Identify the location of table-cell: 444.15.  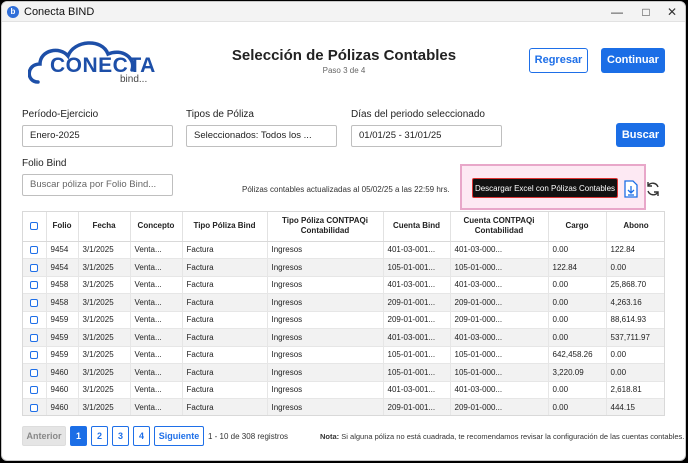
(635, 406).